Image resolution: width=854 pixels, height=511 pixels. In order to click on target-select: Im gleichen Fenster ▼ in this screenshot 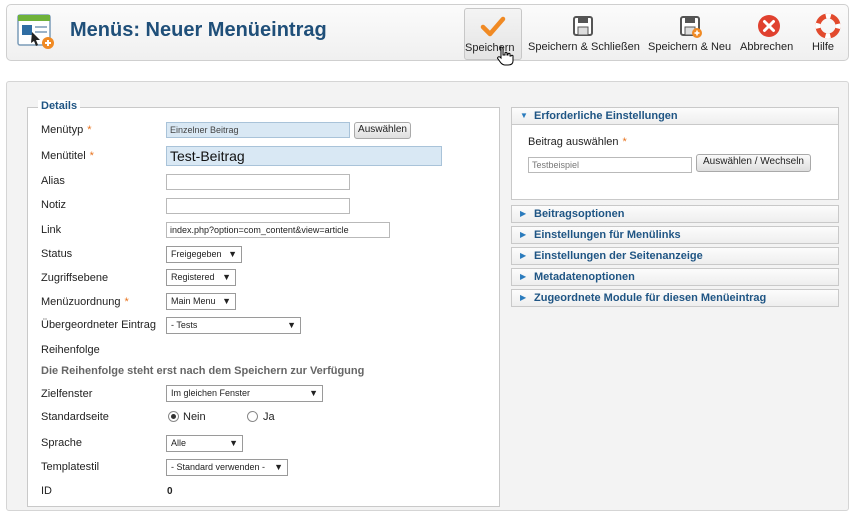, I will do `click(244, 393)`.